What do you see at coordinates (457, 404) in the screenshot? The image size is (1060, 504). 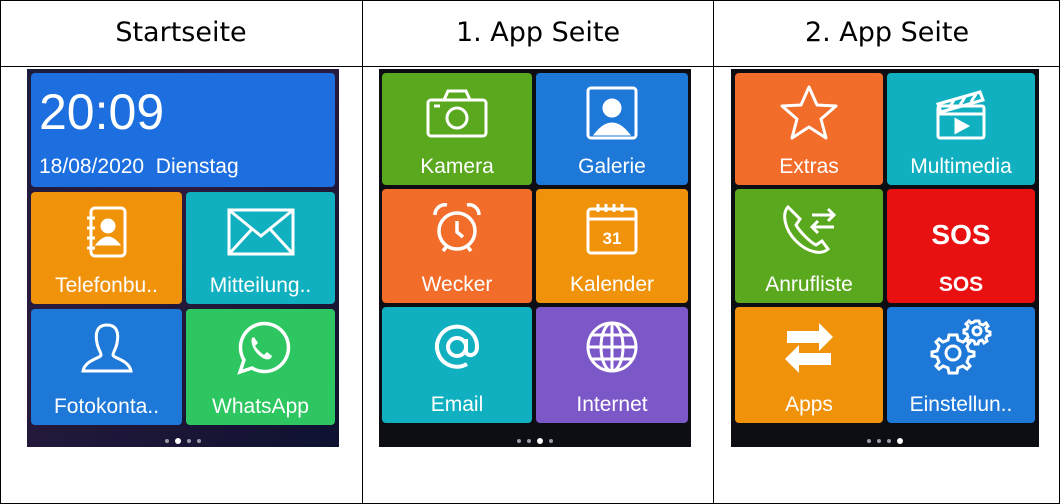 I see `tile-label: Email` at bounding box center [457, 404].